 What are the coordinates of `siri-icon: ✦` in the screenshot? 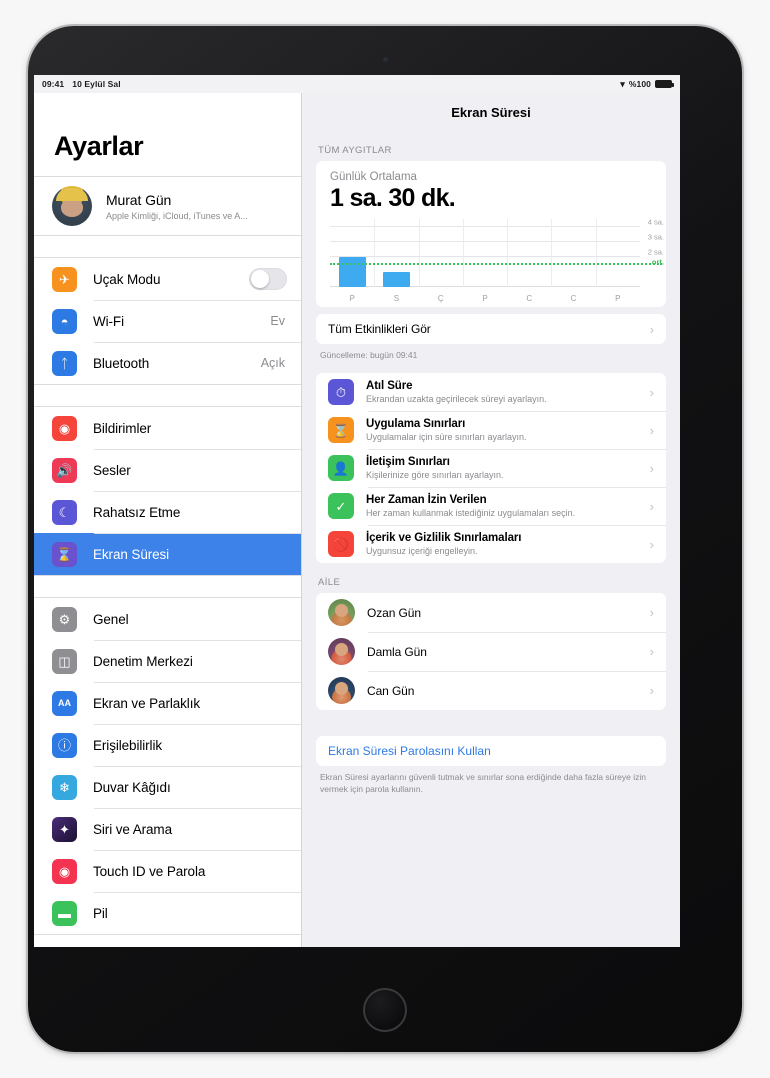 It's located at (64, 829).